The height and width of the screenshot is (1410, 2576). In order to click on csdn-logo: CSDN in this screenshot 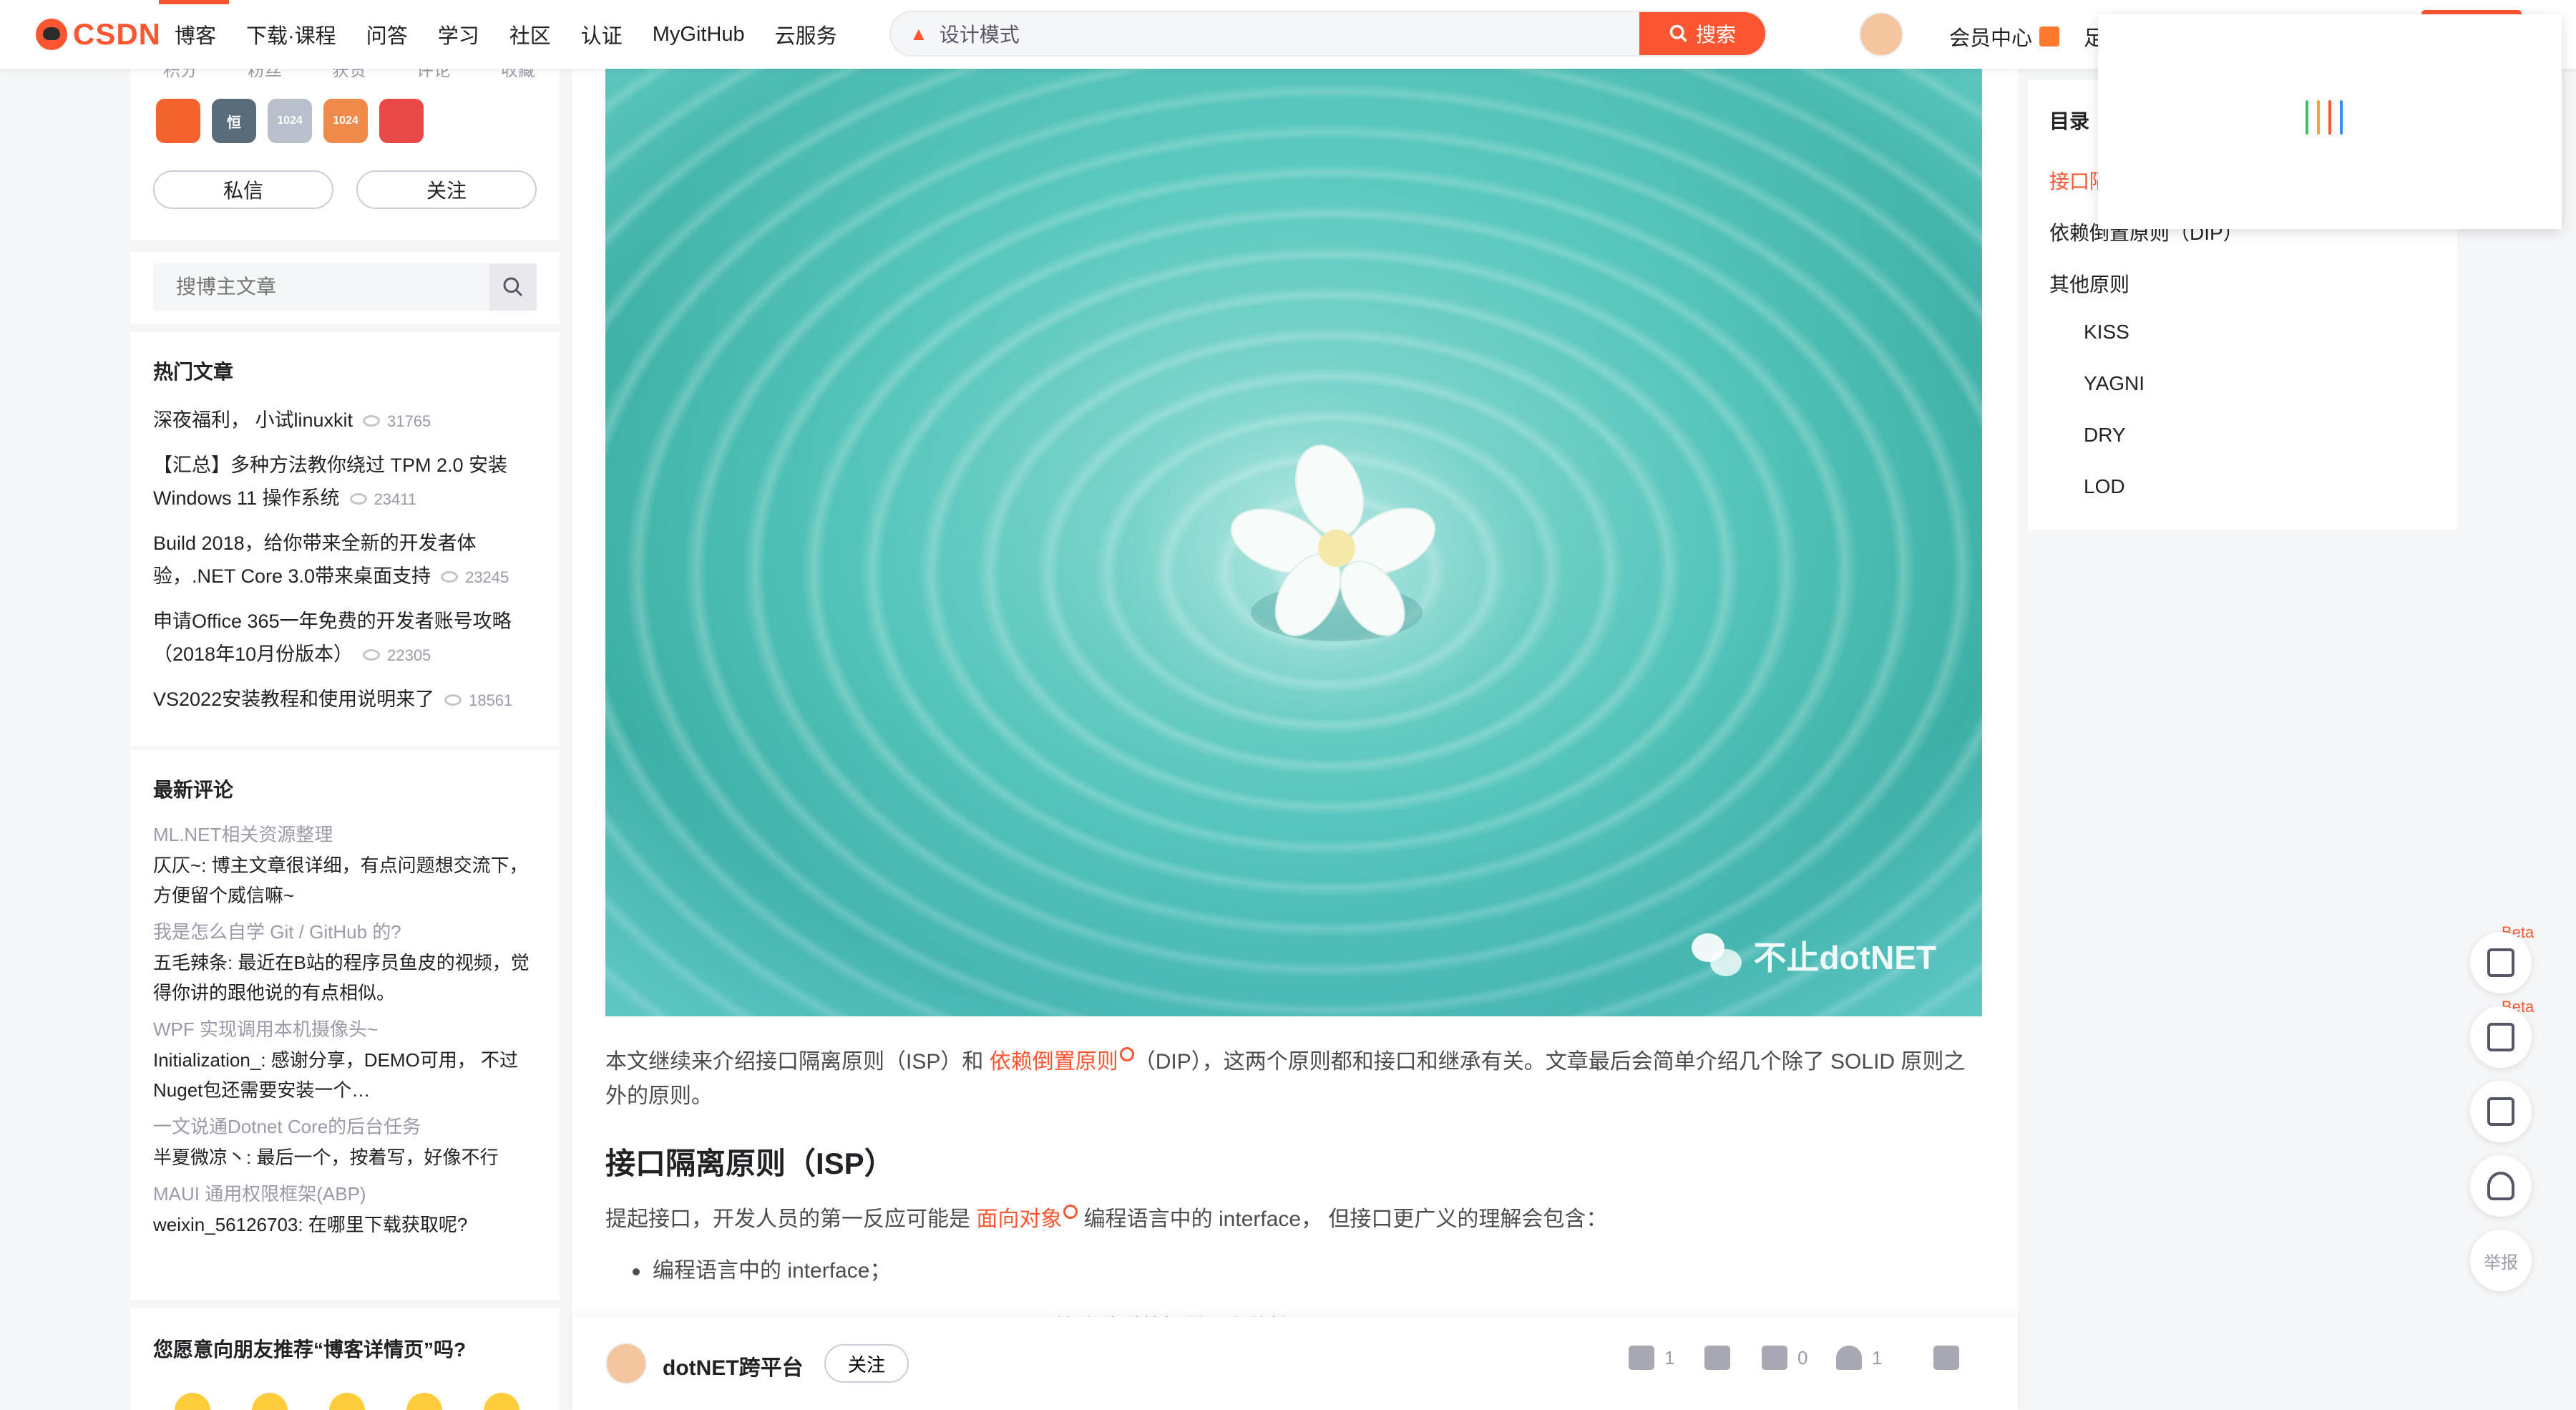, I will do `click(98, 34)`.